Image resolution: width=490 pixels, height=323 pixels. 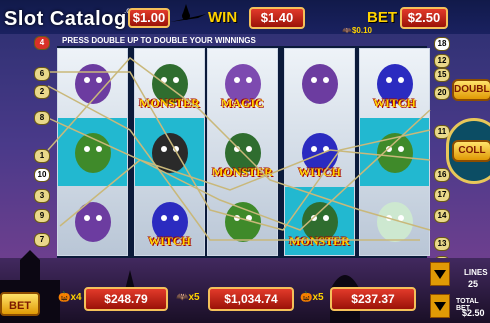 I want to click on jackpot-display-3: $237.37, so click(x=373, y=299).